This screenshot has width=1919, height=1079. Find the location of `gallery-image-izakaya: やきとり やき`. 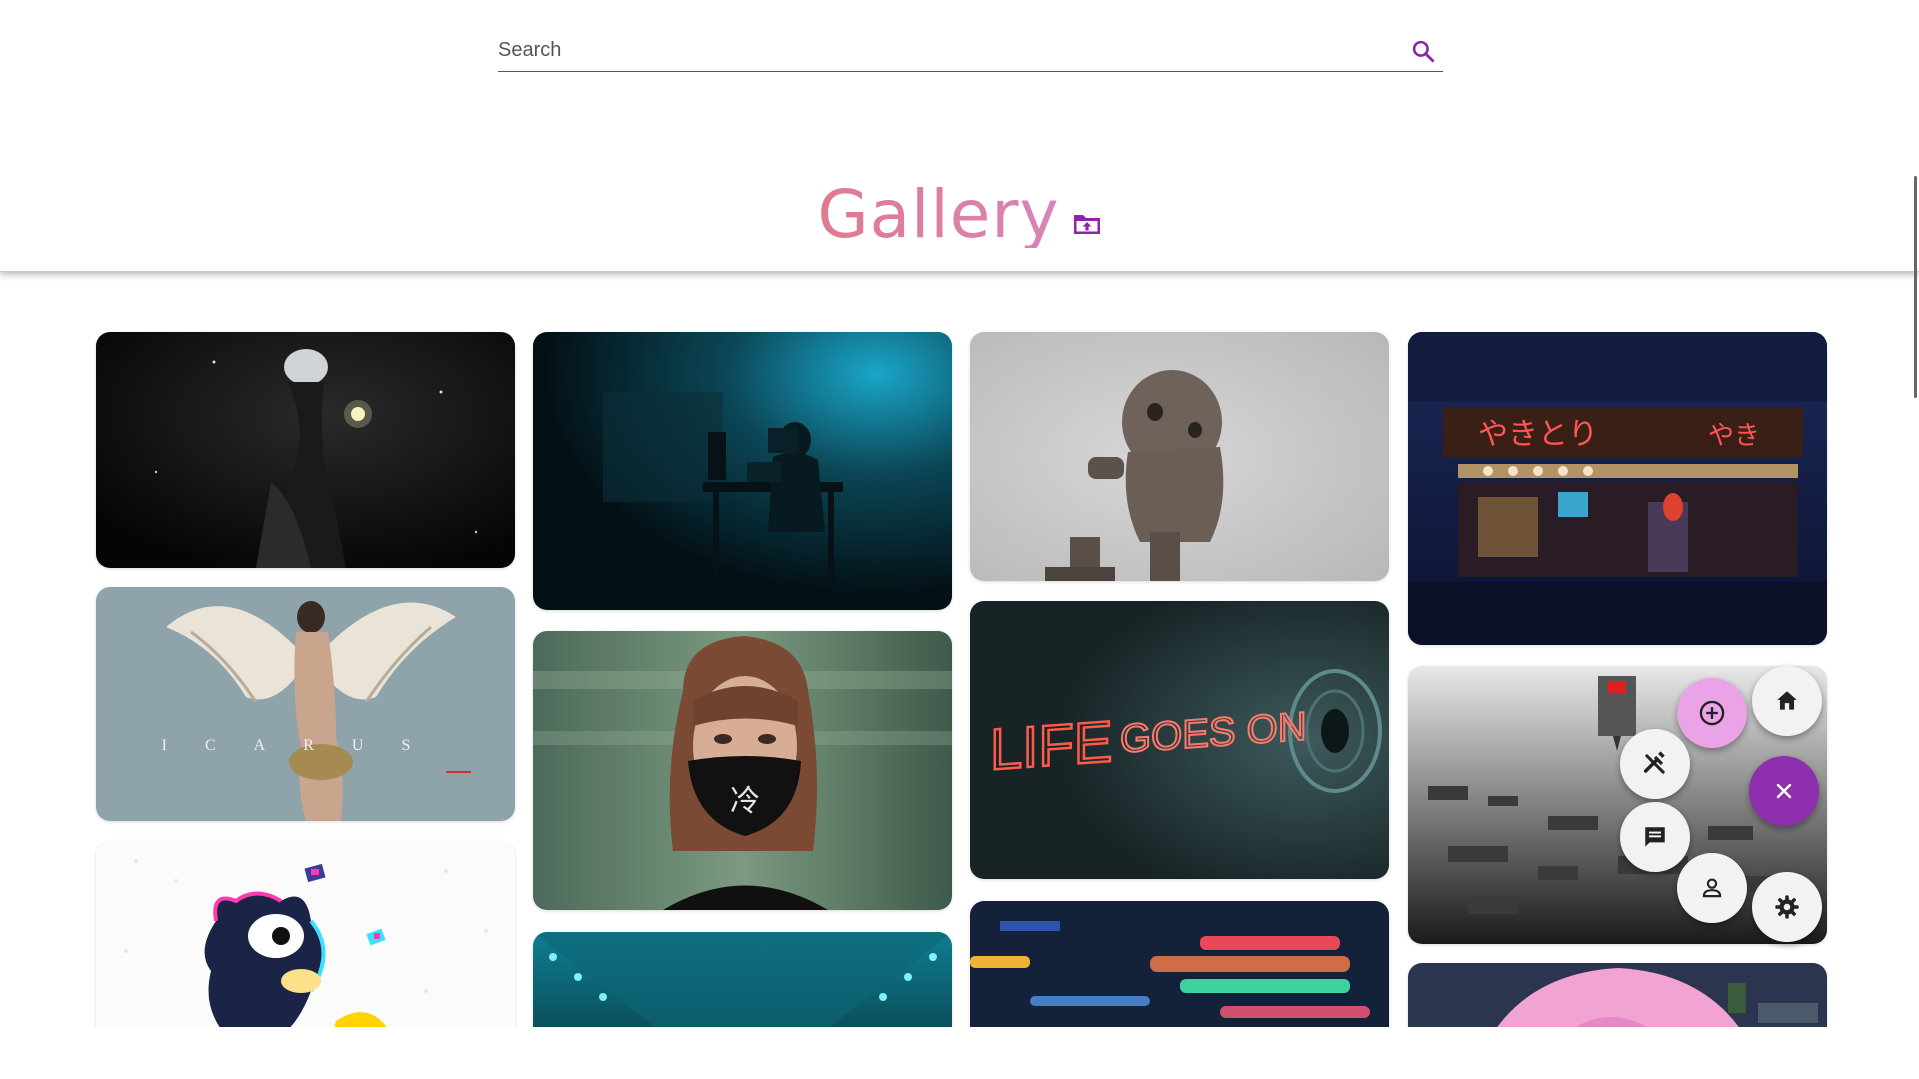

gallery-image-izakaya: やきとり やき is located at coordinates (1617, 488).